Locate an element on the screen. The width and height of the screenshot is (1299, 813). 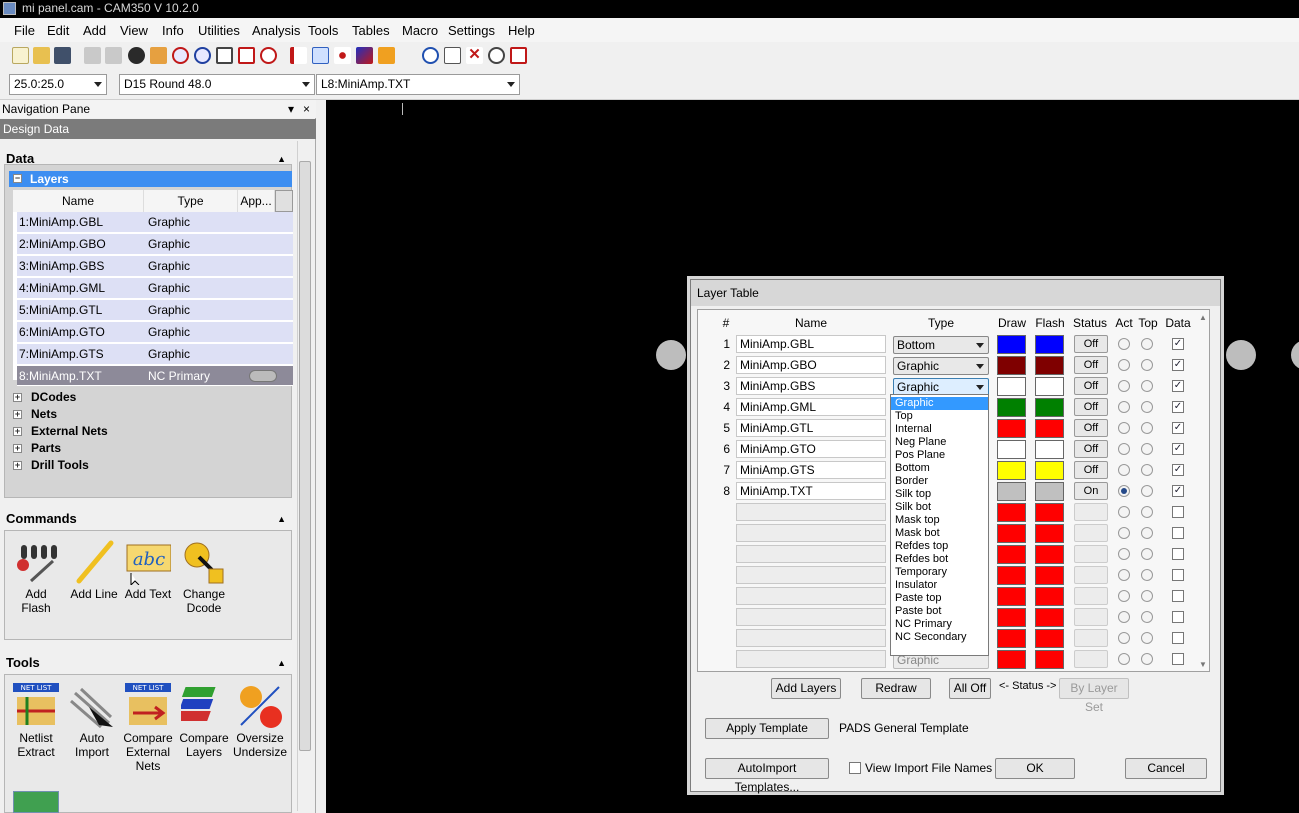
type-option: Silk bot is located at coordinates (939, 507).